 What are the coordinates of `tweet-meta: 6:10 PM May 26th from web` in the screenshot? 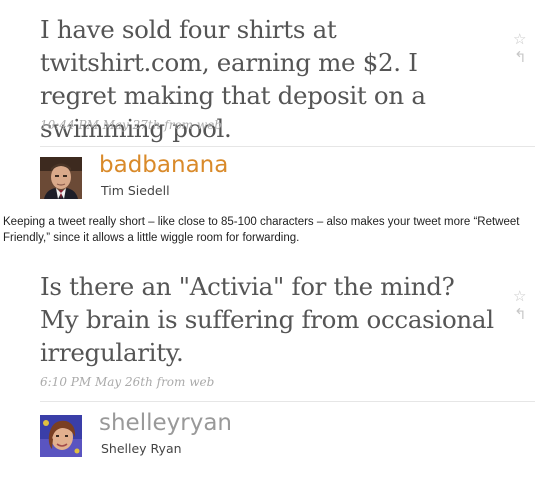 It's located at (127, 382).